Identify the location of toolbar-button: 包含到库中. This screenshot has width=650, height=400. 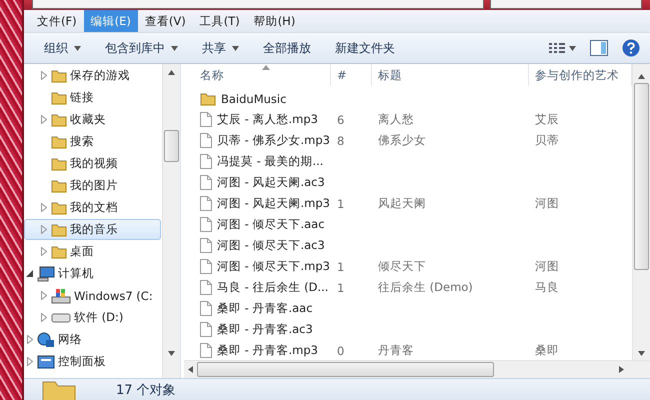
(141, 48).